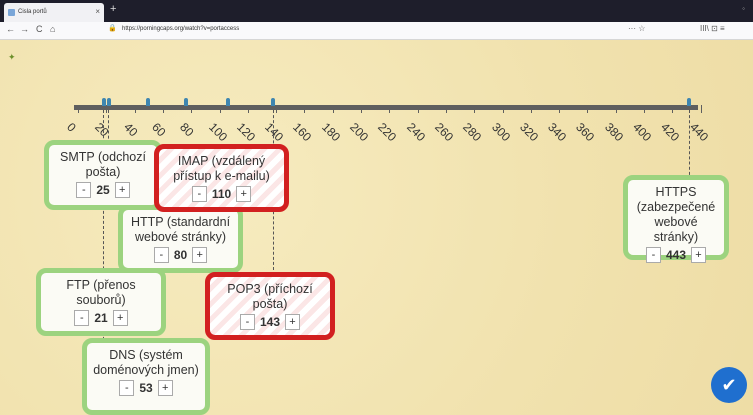  I want to click on number-line, so click(386, 107).